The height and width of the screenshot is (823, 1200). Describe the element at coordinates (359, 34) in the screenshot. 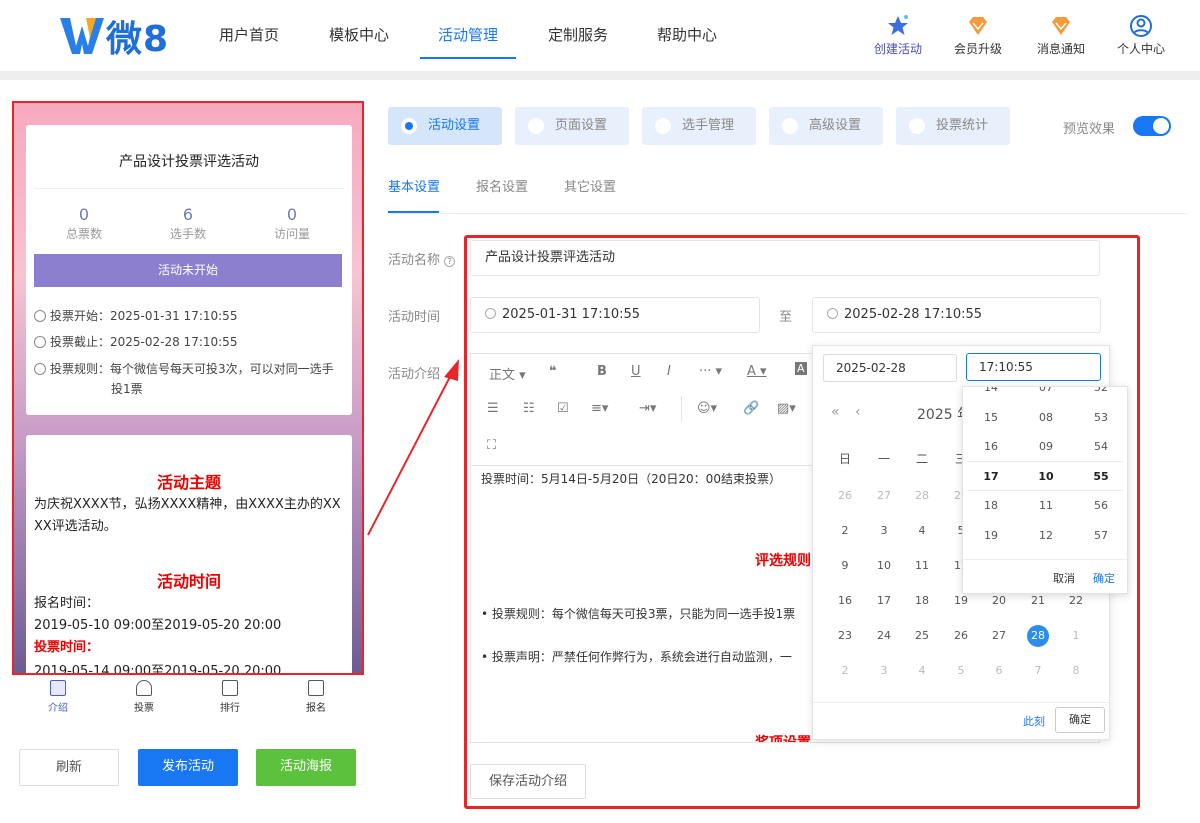

I see `nav-template-center: 模板中心` at that location.